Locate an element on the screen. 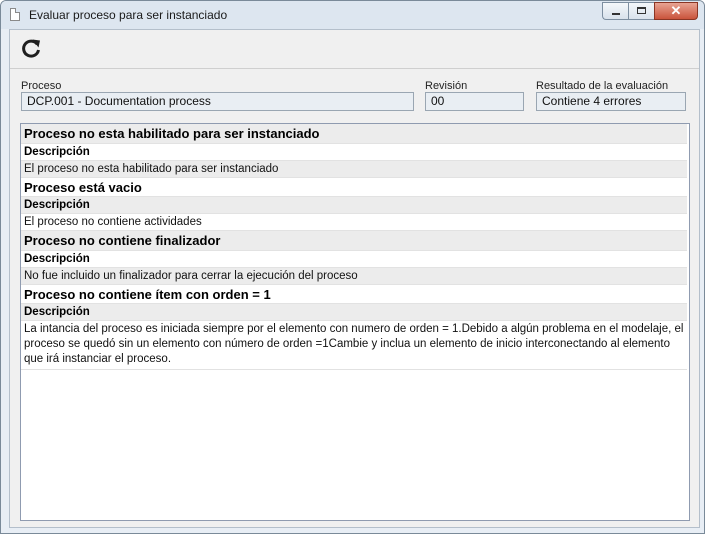  close-icon: ✕ is located at coordinates (676, 10).